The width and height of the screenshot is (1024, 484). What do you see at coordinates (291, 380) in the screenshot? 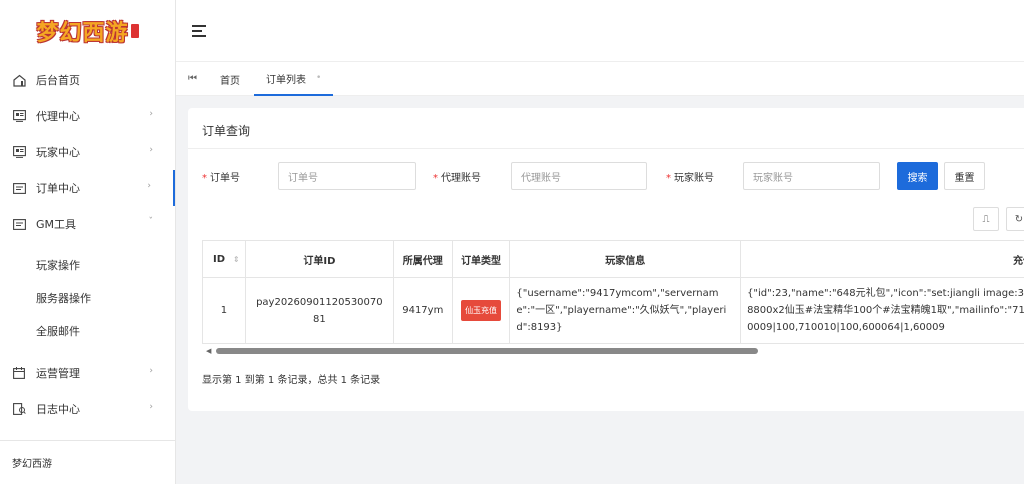
I see `pagination-info: 显示第 1 到第 1 条记录，总共 1 条记录` at bounding box center [291, 380].